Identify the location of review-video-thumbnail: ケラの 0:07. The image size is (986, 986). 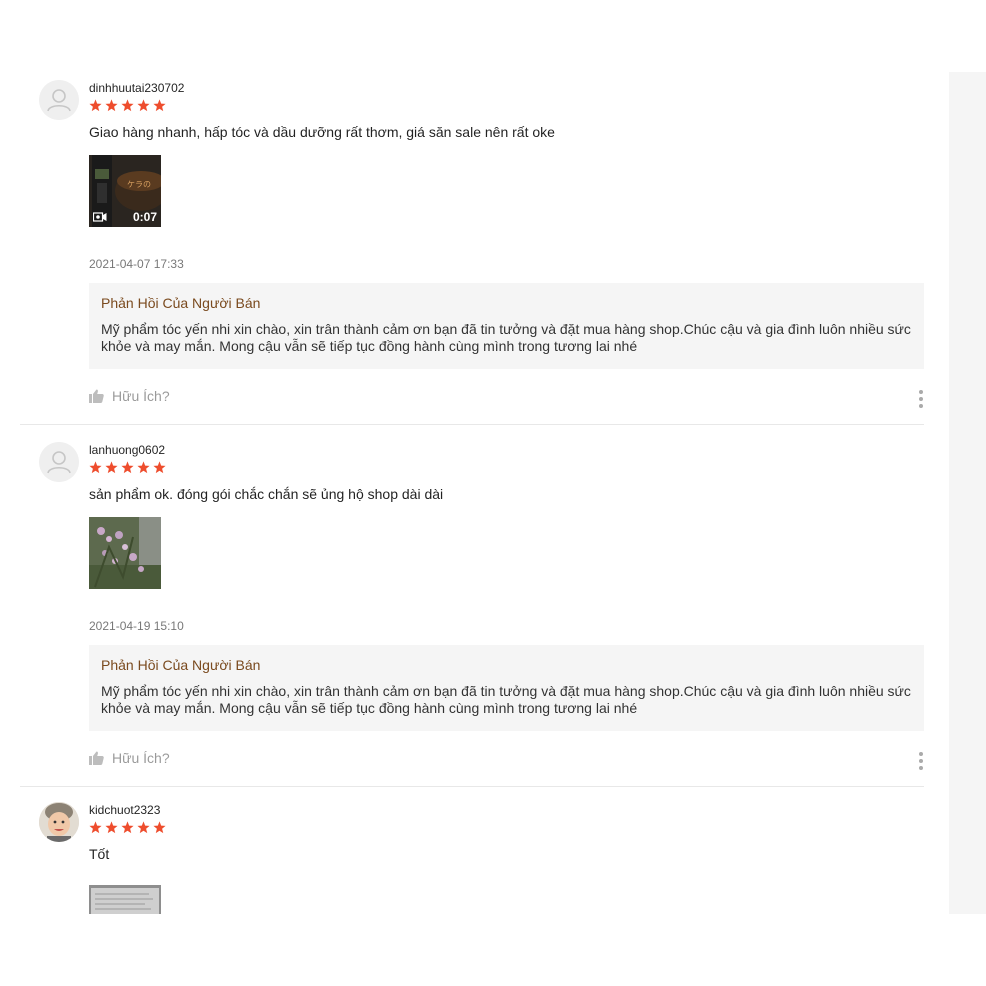
(125, 191).